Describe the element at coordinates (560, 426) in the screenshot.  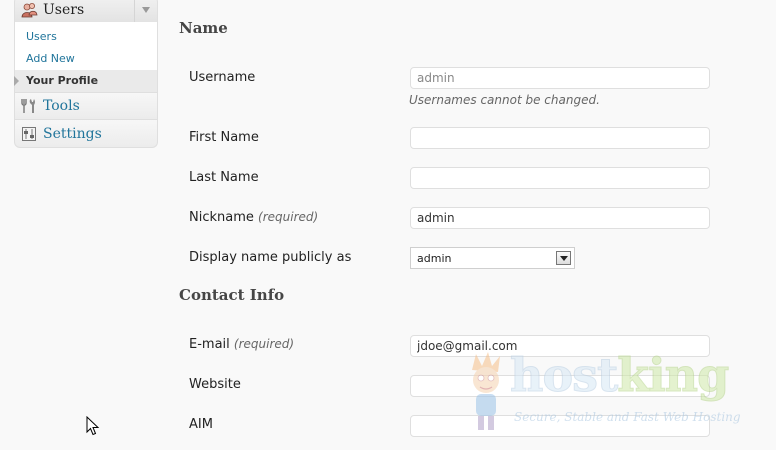
I see `aim-field` at that location.